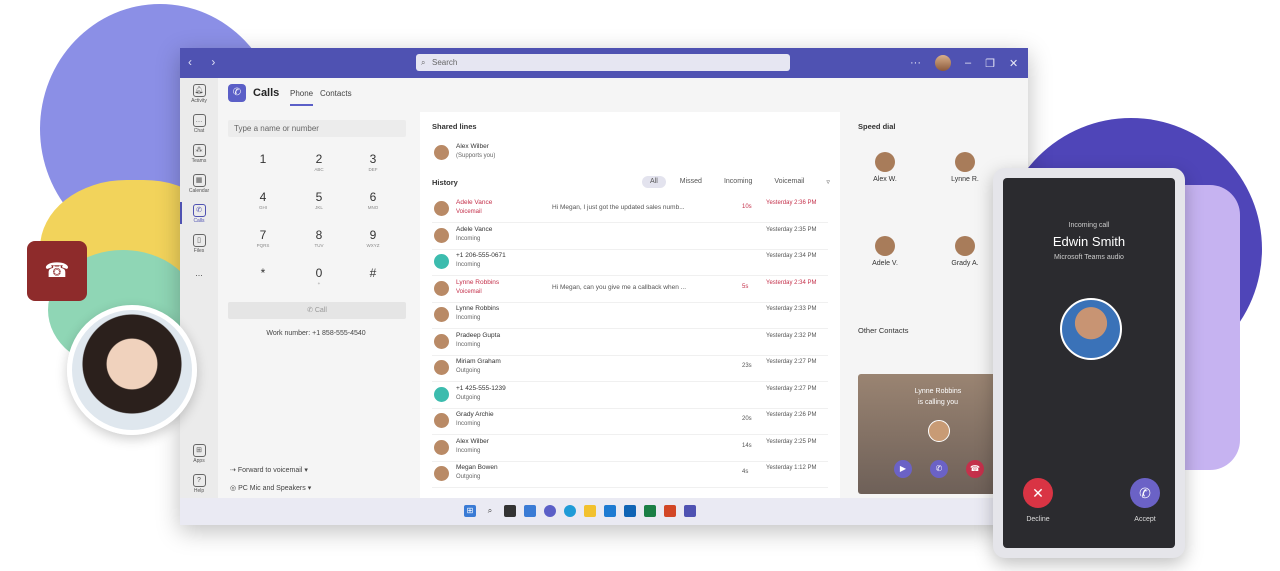 This screenshot has height=571, width=1280. I want to click on dial-key: 4 GHI, so click(263, 200).